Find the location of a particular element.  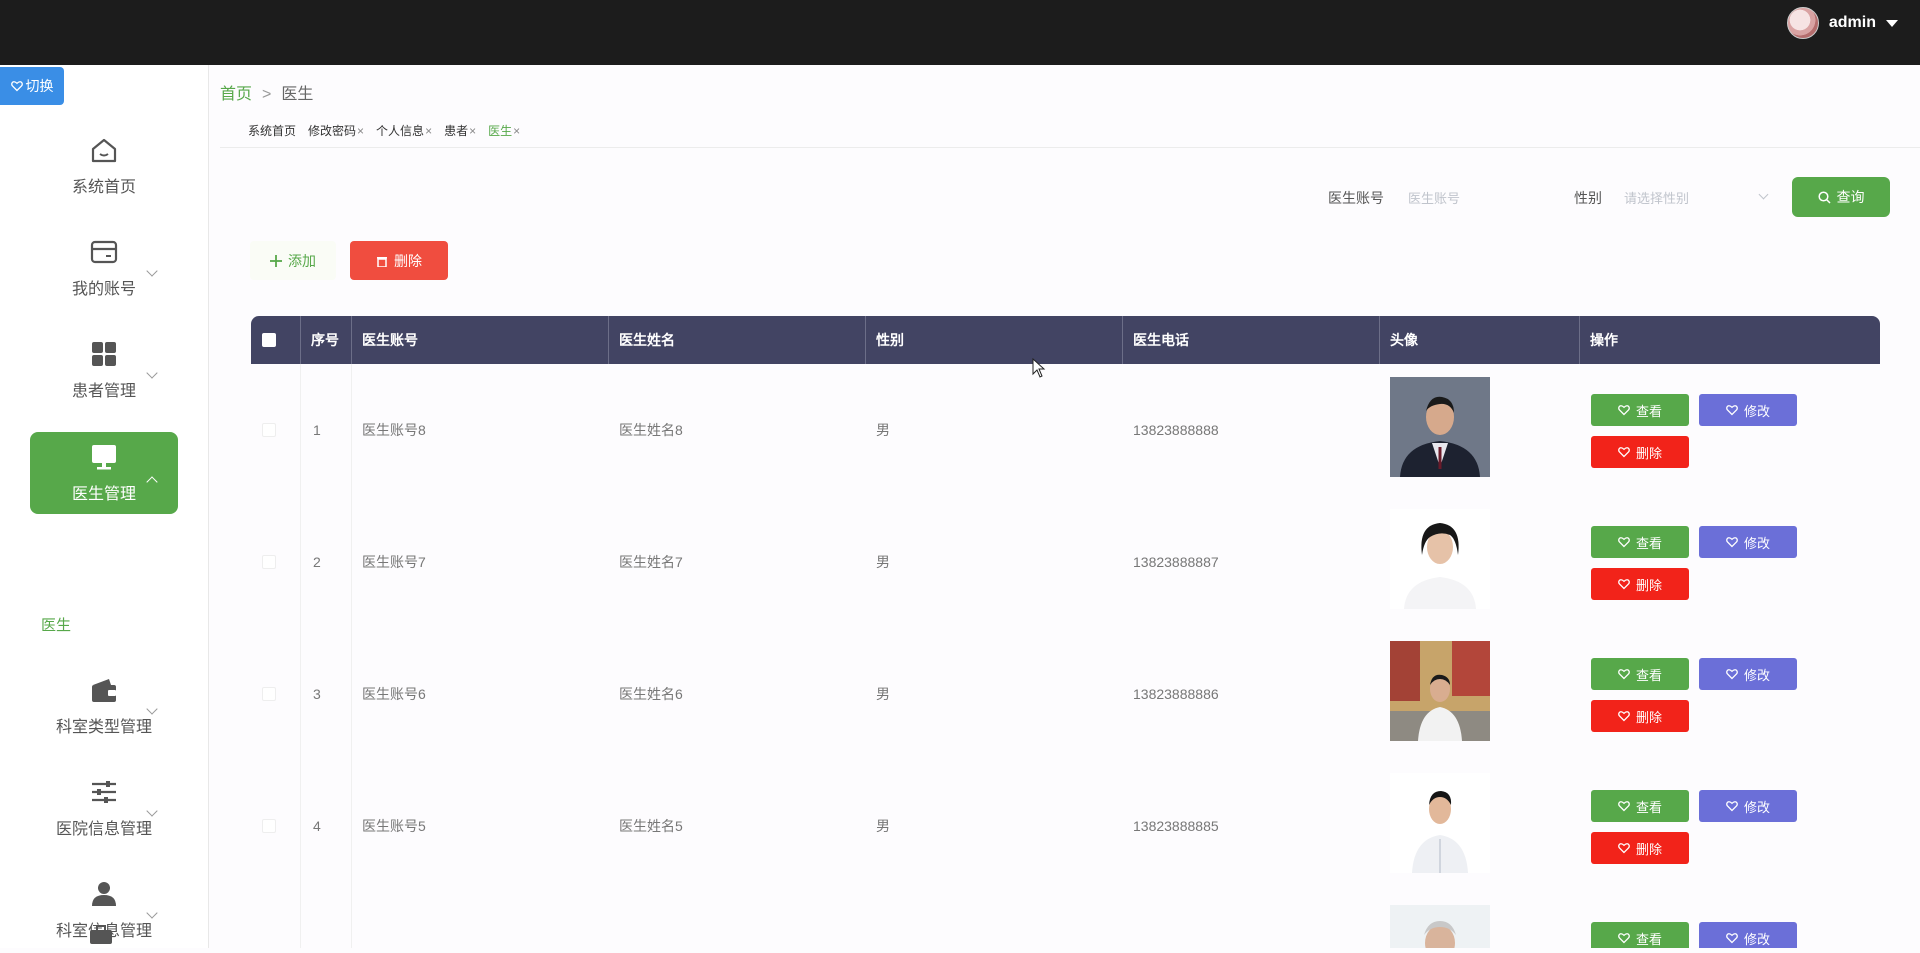

tab-change-password: 修改密码× is located at coordinates (336, 130).